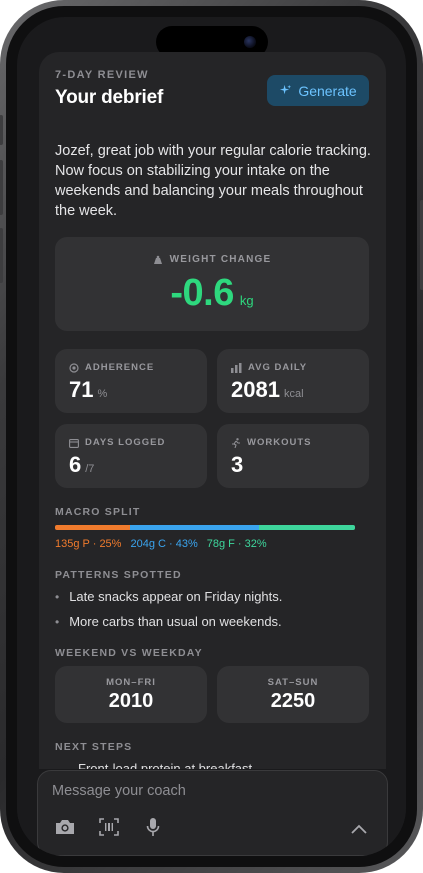 This screenshot has height=873, width=423. I want to click on adherence-unit: %, so click(102, 394).